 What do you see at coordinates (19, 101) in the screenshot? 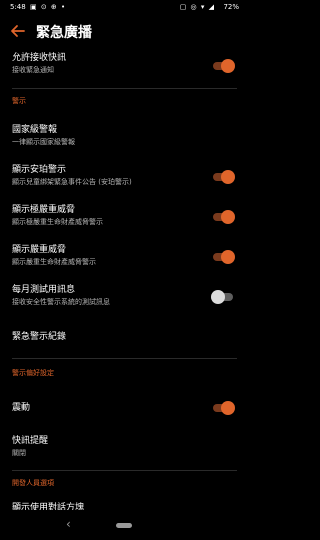
I see `section-header-alerts: 警示` at bounding box center [19, 101].